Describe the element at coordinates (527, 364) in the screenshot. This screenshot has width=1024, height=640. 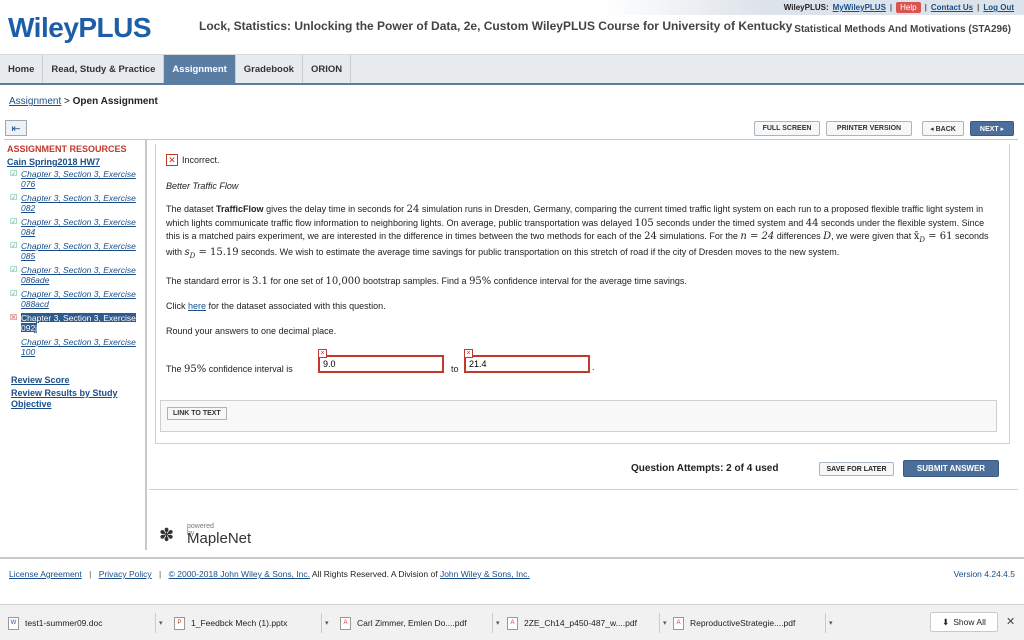
I see `upper-bound-input` at that location.